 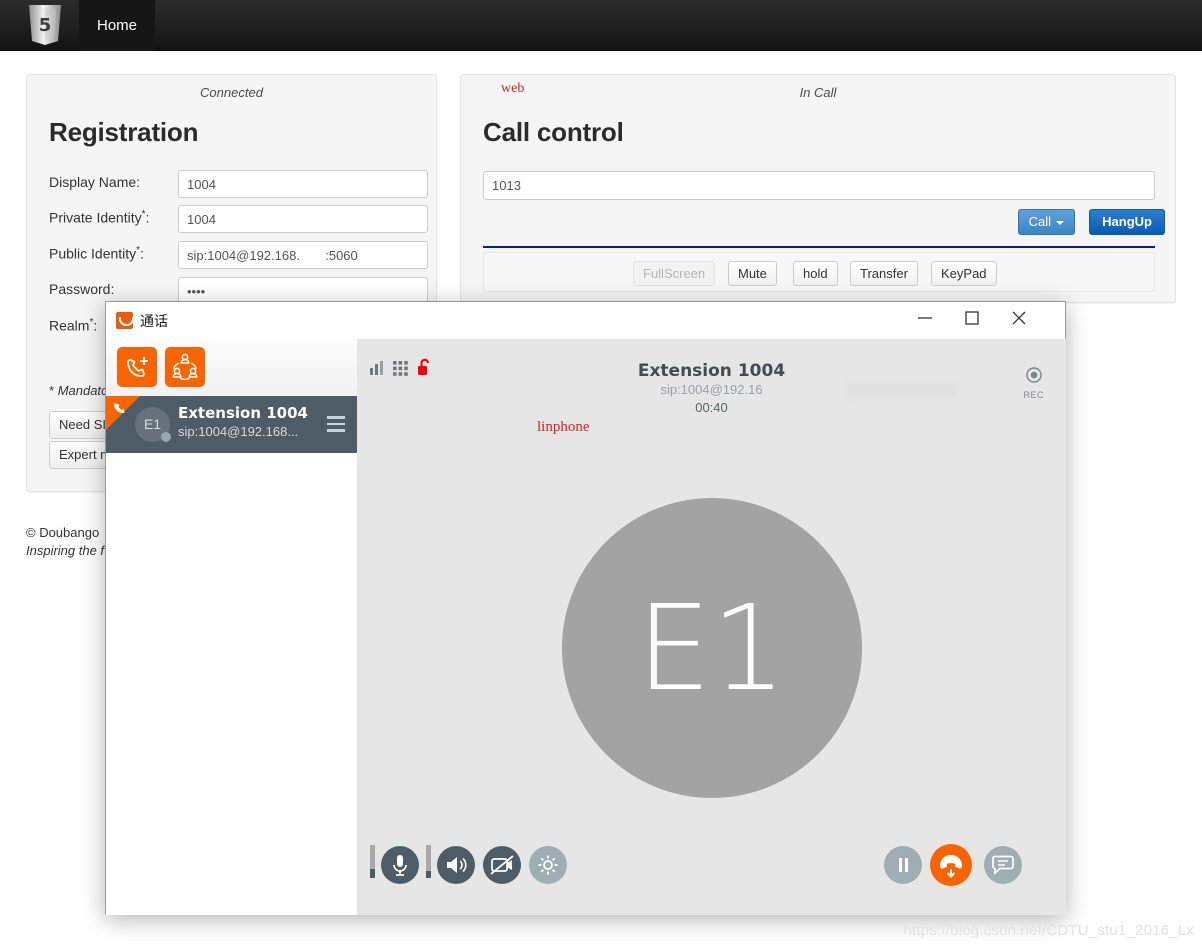 I want to click on label-private-identity: Private Identity*:, so click(x=99, y=217).